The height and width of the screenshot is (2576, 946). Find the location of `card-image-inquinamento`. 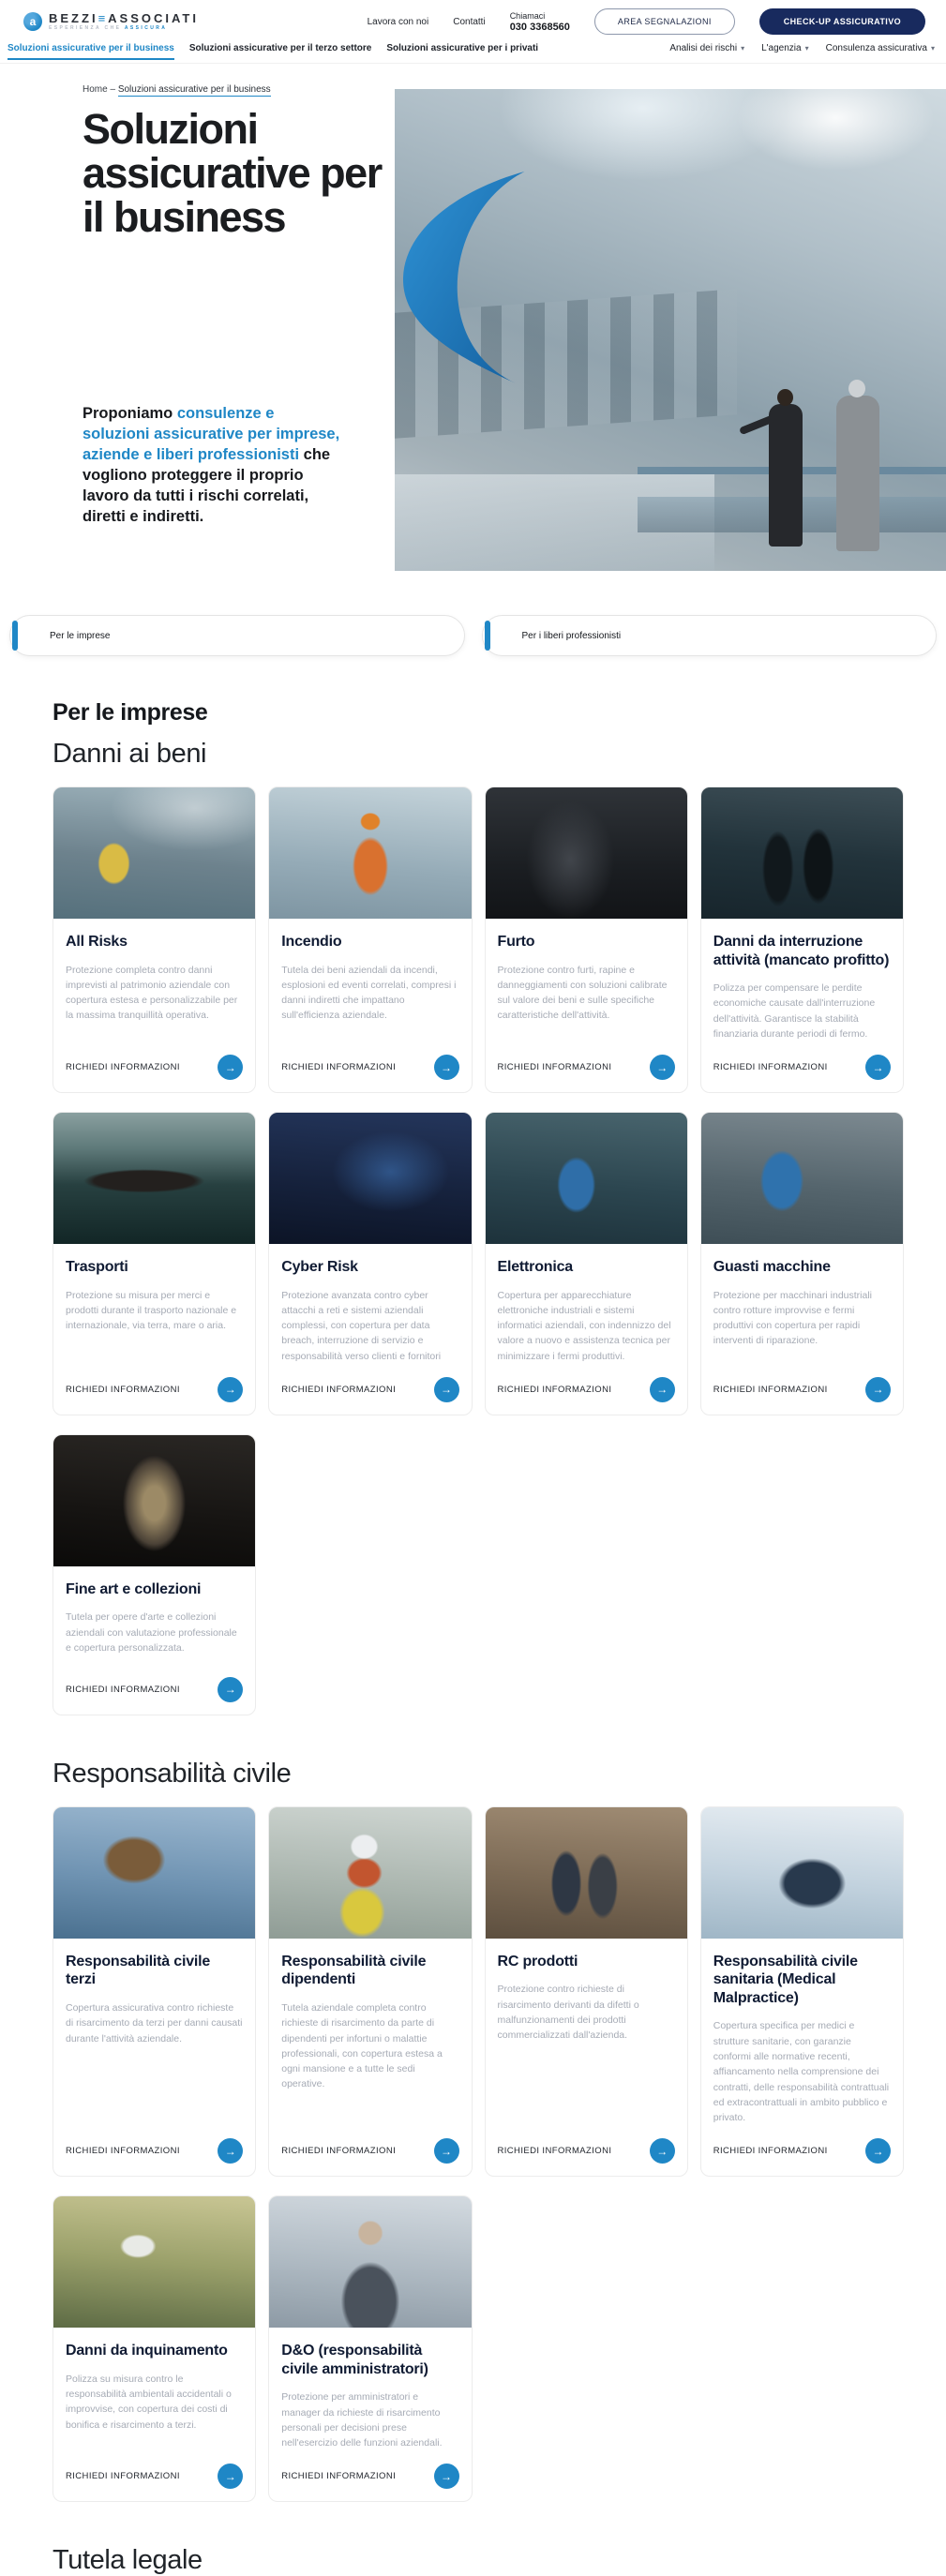

card-image-inquinamento is located at coordinates (154, 2263).